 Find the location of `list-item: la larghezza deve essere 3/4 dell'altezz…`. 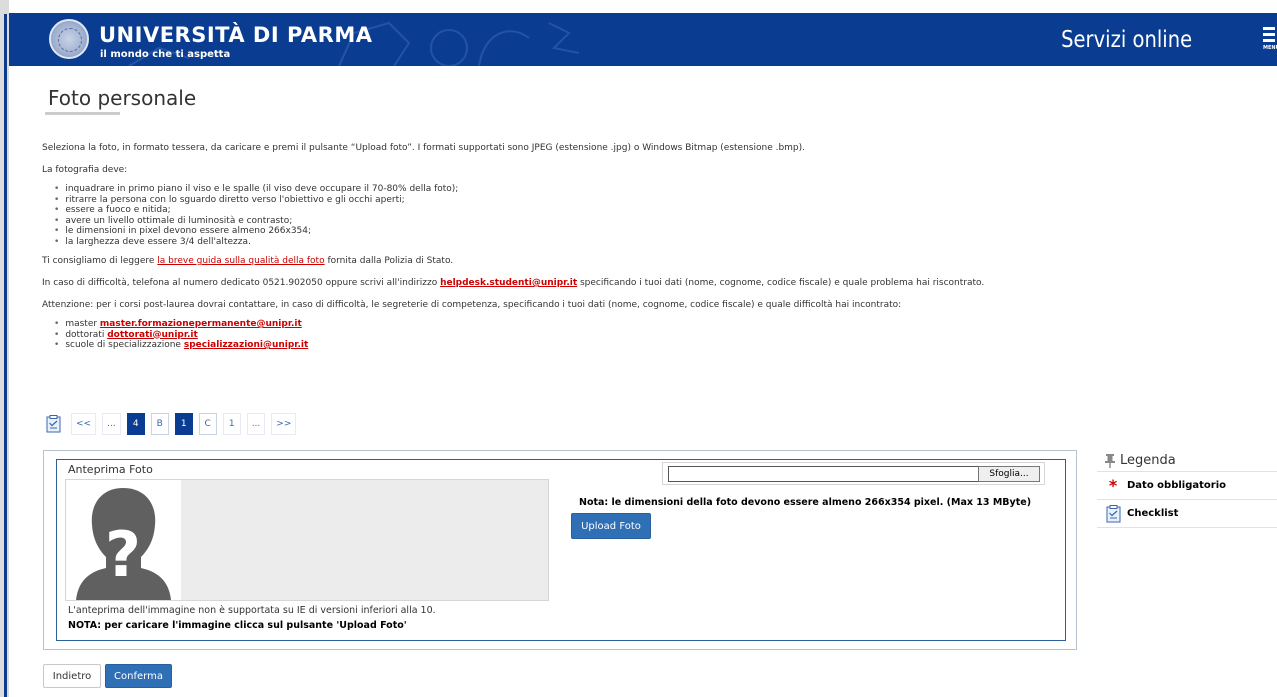

list-item: la larghezza deve essere 3/4 dell'altezz… is located at coordinates (668, 242).